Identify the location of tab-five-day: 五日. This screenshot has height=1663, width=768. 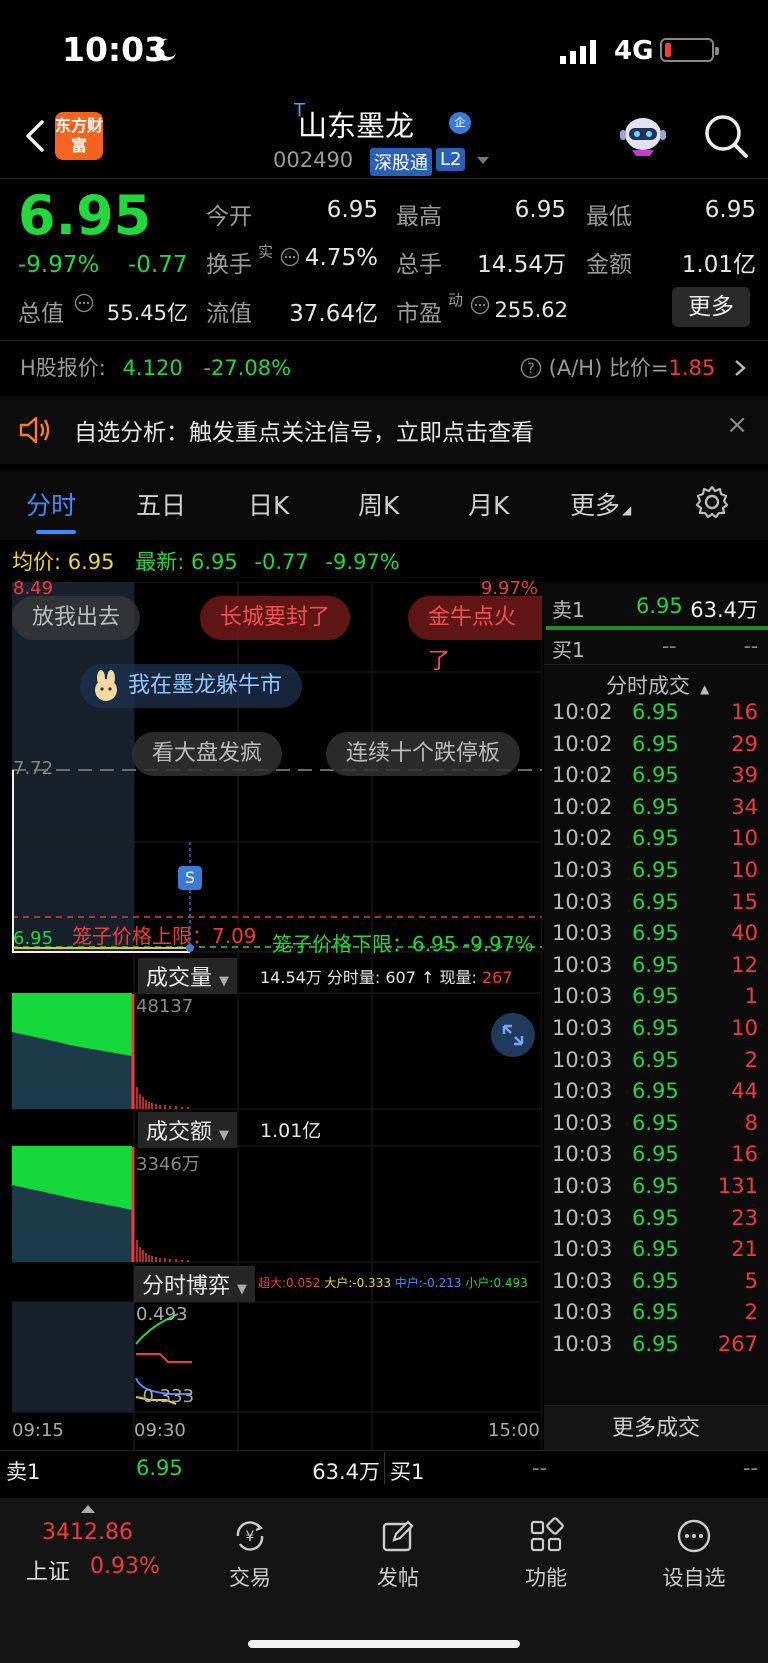
(161, 504).